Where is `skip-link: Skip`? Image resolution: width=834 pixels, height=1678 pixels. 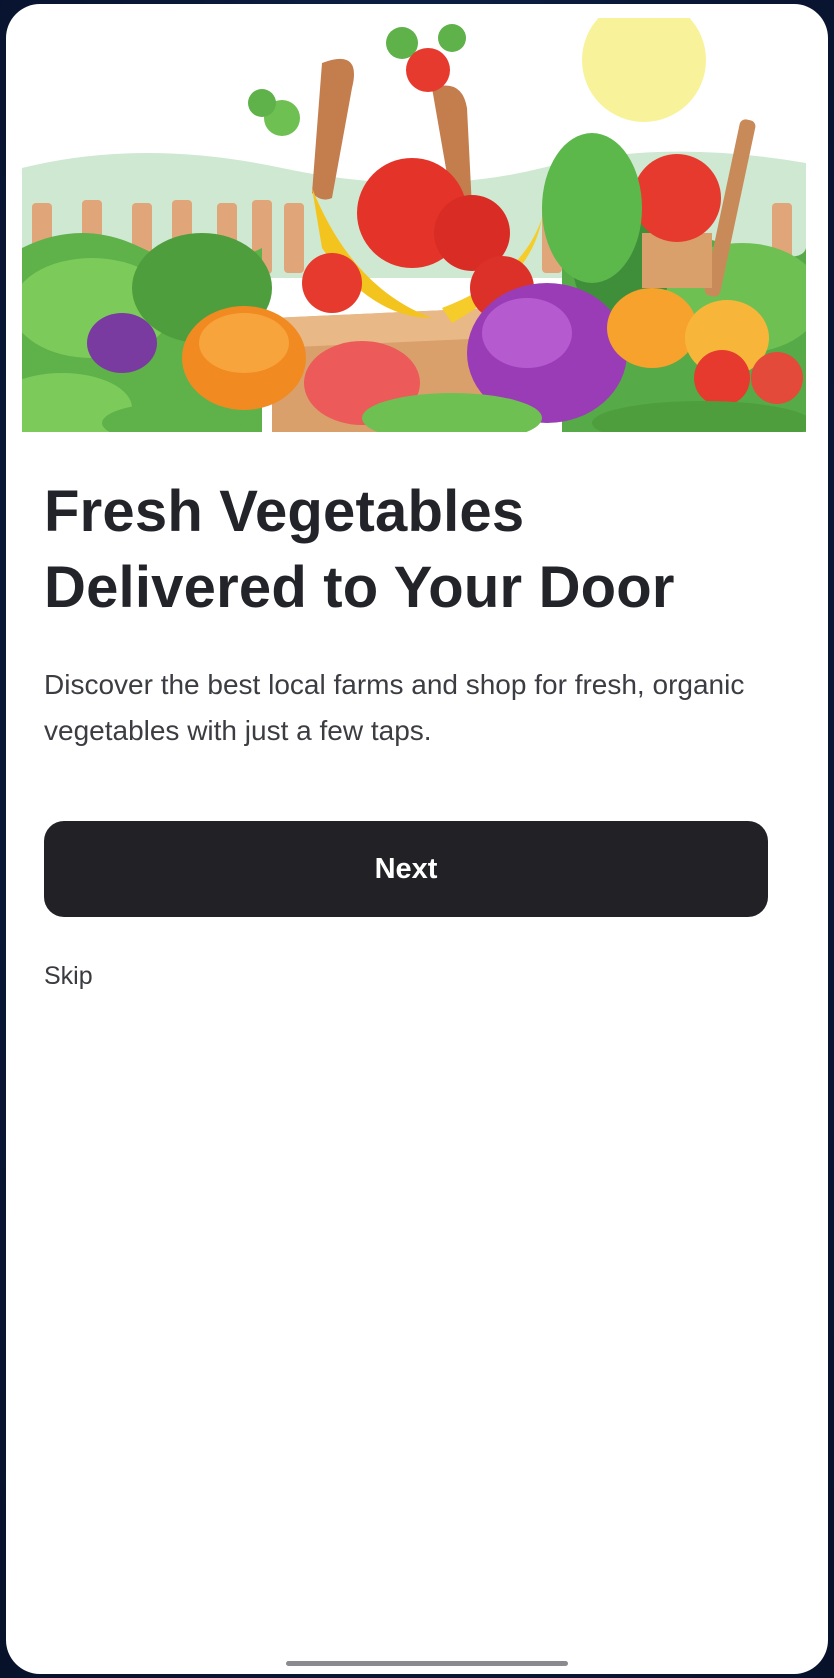 skip-link: Skip is located at coordinates (68, 976).